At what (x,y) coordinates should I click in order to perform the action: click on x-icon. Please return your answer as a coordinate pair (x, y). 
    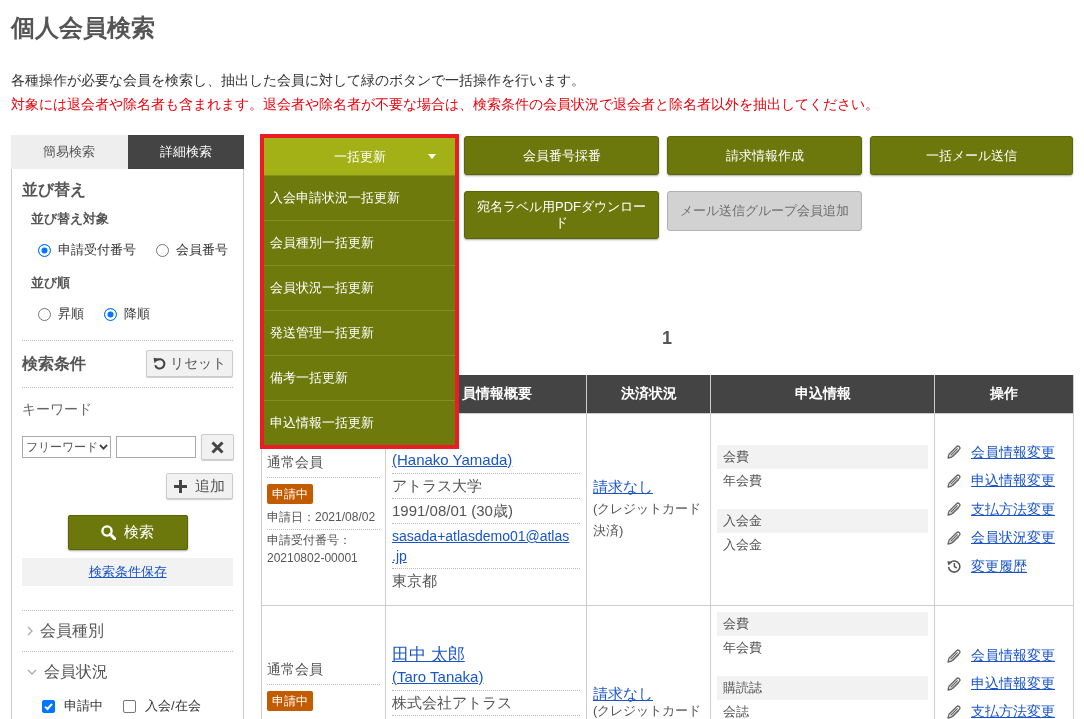
    Looking at the image, I should click on (217, 447).